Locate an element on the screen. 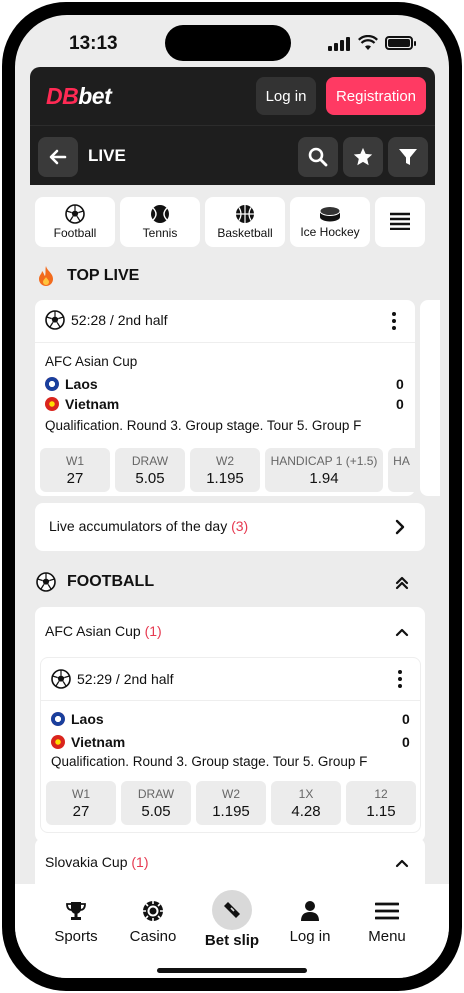 The image size is (464, 993). sport-chip-tennis: Tennis is located at coordinates (160, 222).